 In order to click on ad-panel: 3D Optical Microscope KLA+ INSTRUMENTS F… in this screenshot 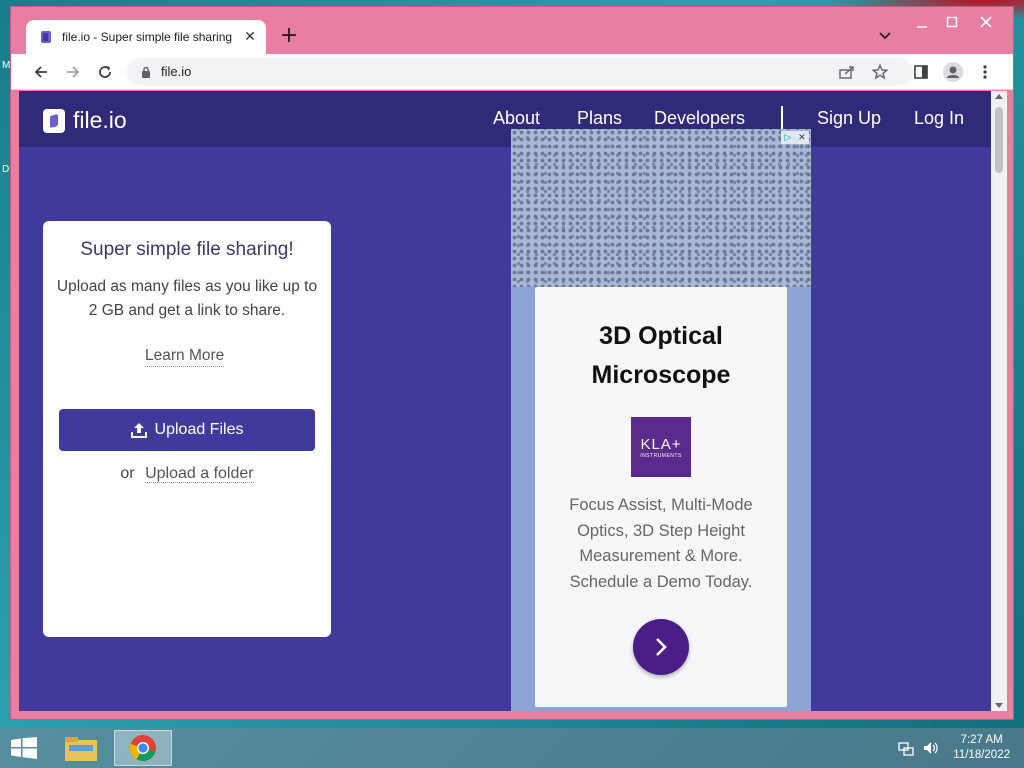, I will do `click(661, 497)`.